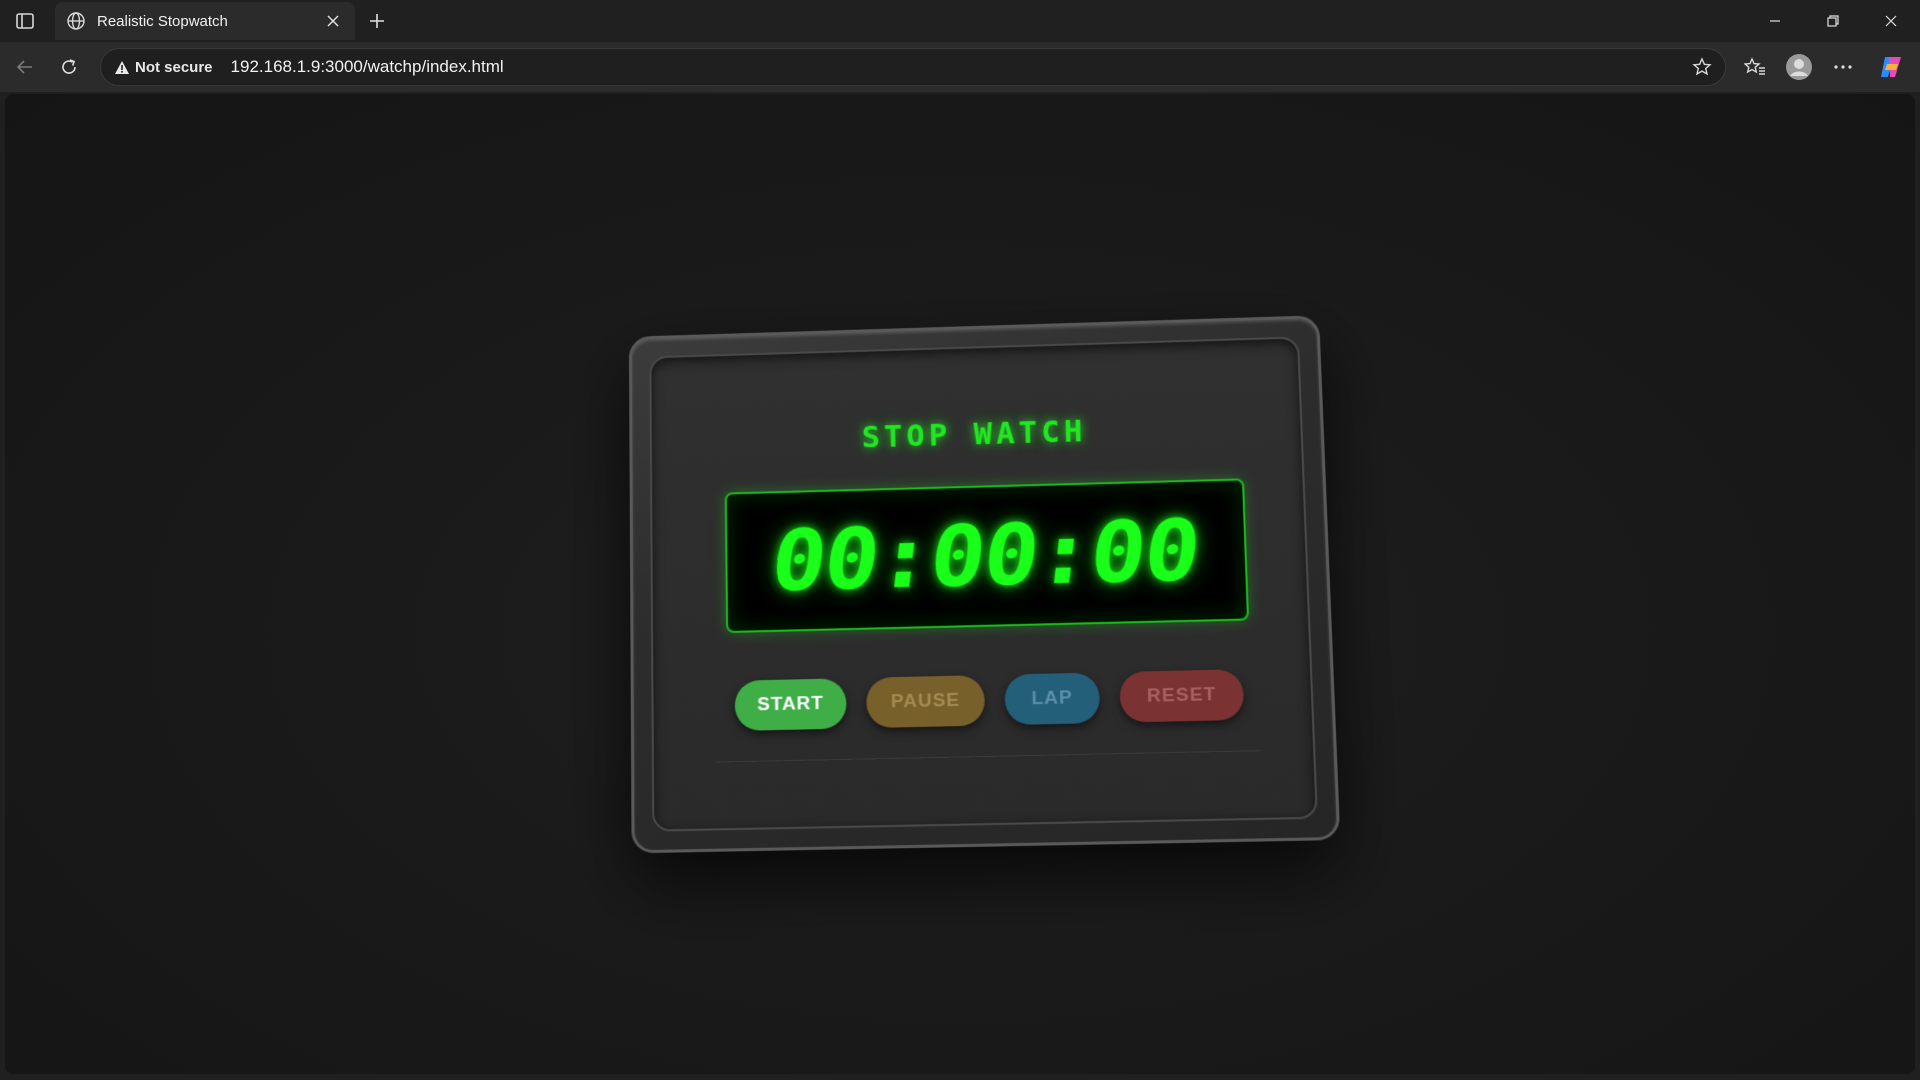 The image size is (1920, 1080). What do you see at coordinates (162, 21) in the screenshot?
I see `tab-title: Realistic Stopwatch` at bounding box center [162, 21].